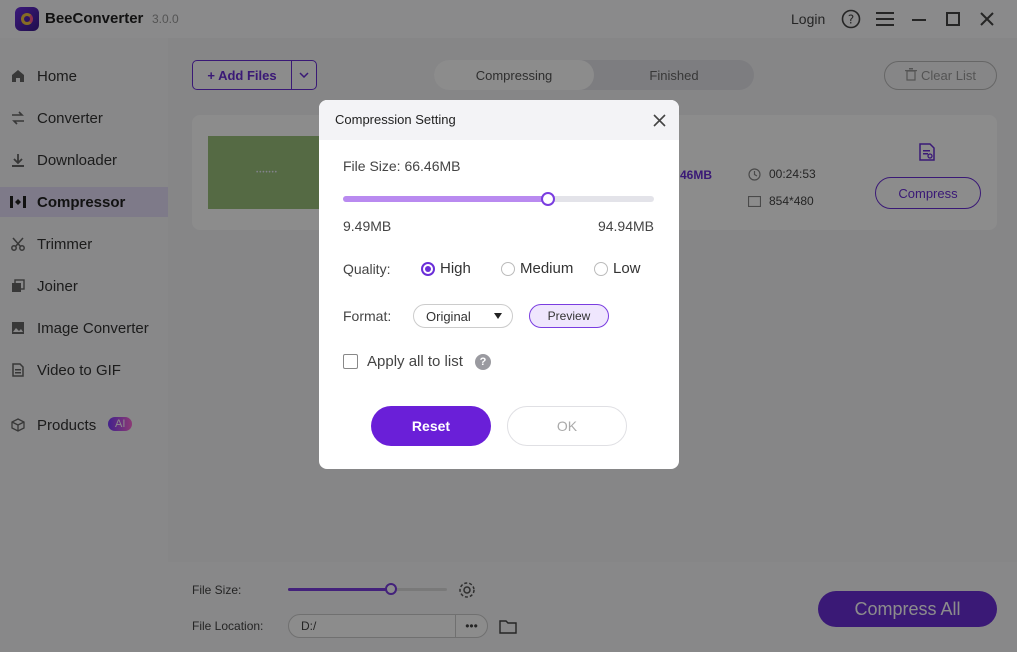 This screenshot has width=1017, height=652. I want to click on compression-slider-knob, so click(548, 199).